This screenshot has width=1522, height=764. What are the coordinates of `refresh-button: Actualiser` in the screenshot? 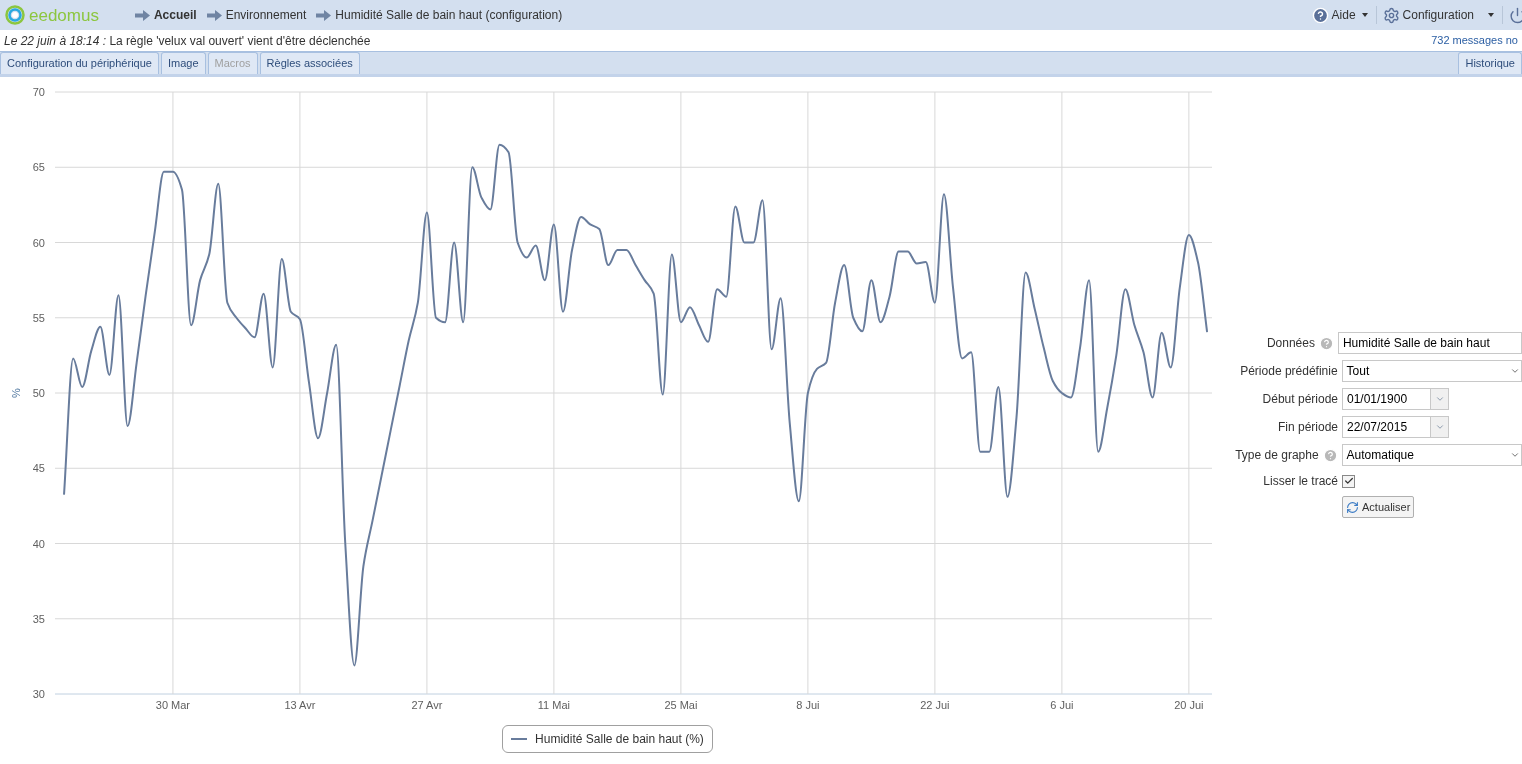 It's located at (1378, 507).